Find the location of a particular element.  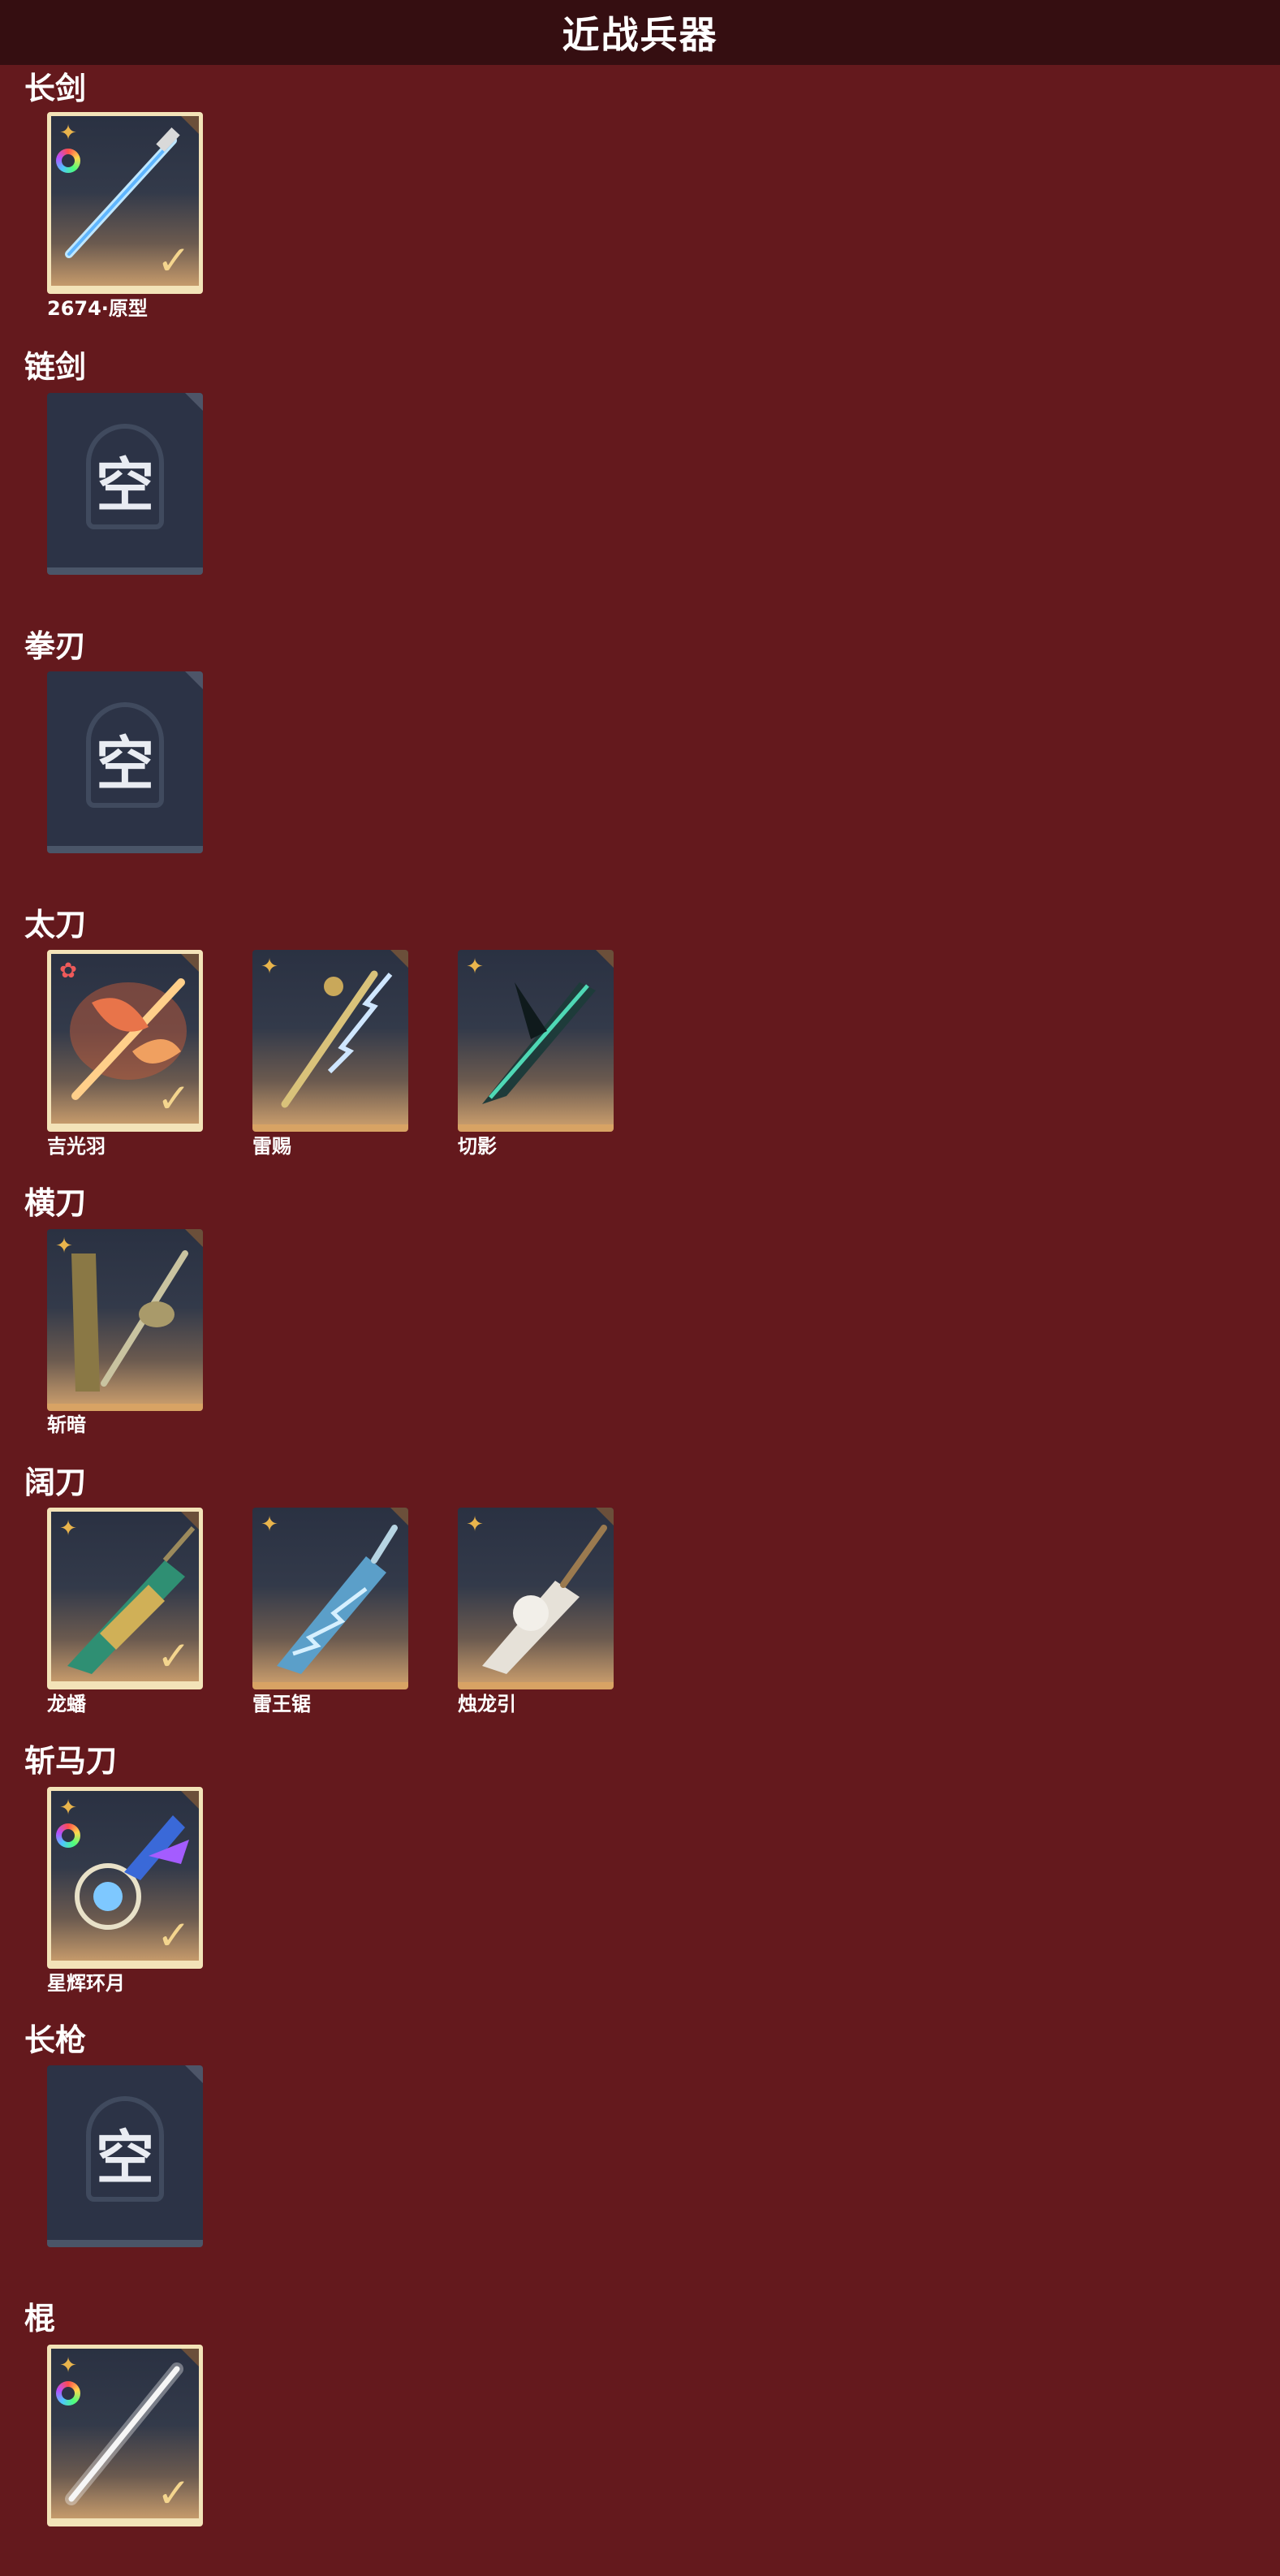

weapon-name-label: 雷王锯 is located at coordinates (281, 1704).